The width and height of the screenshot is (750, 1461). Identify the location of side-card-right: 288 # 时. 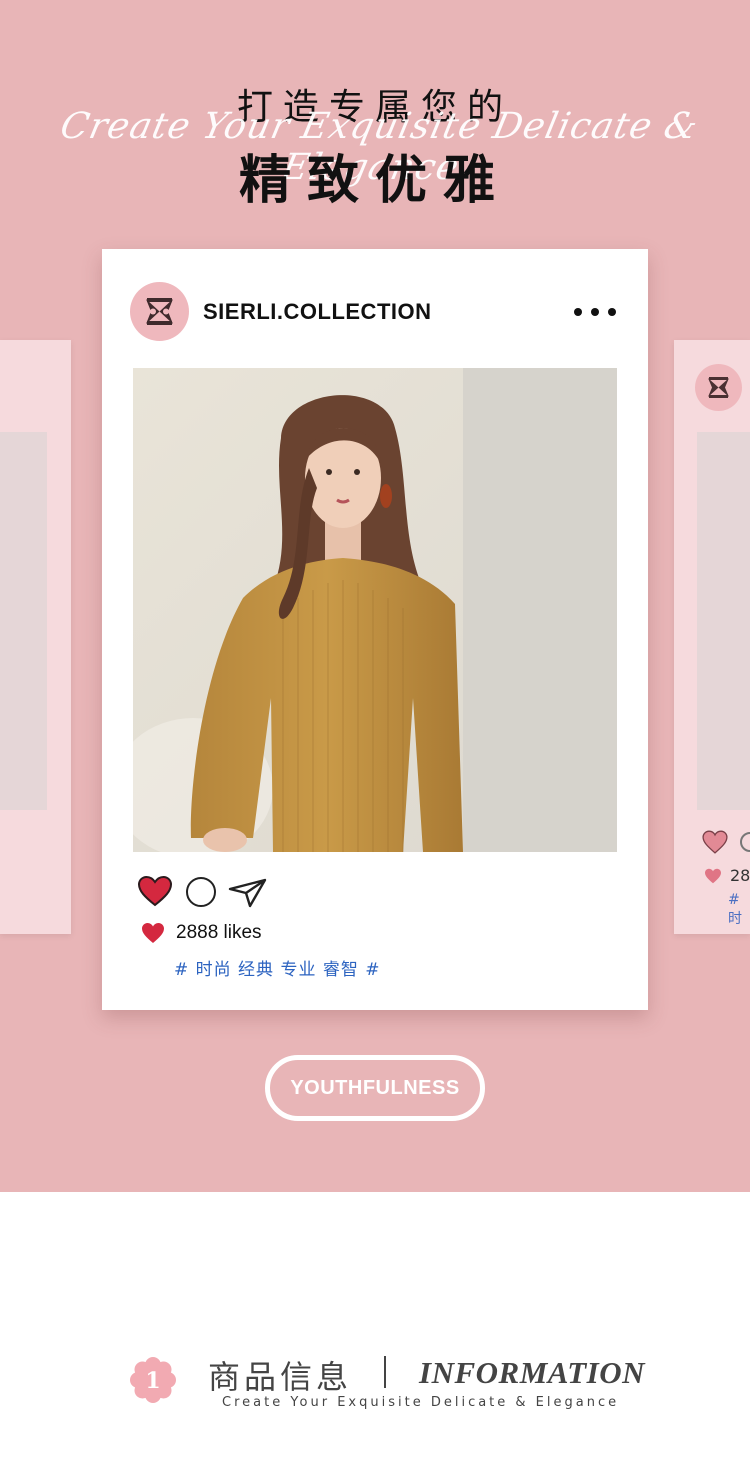
(712, 637).